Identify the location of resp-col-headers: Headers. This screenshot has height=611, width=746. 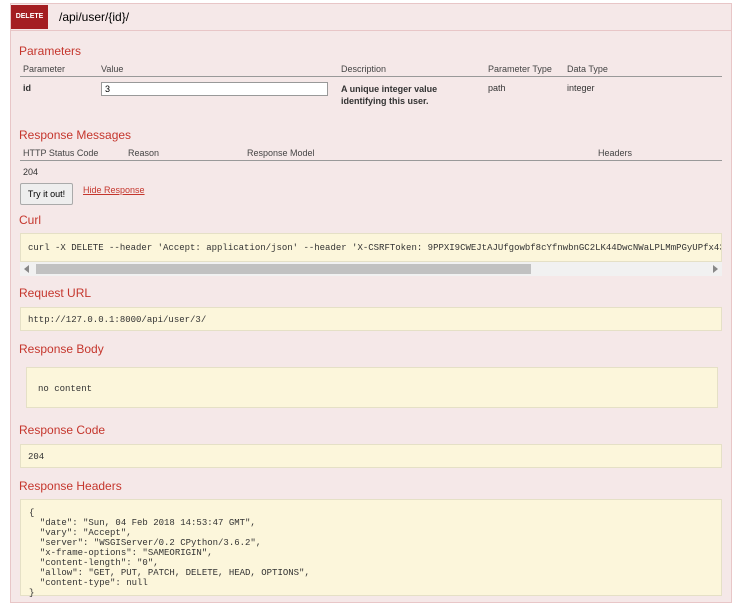
(615, 153).